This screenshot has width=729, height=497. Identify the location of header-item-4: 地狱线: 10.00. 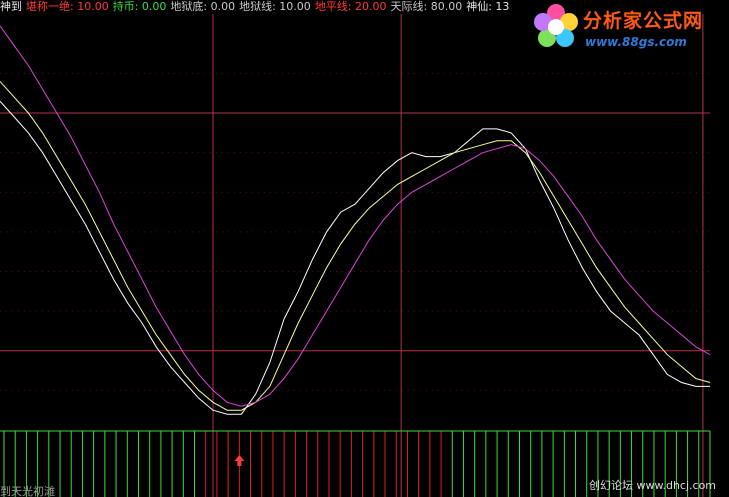
(275, 6).